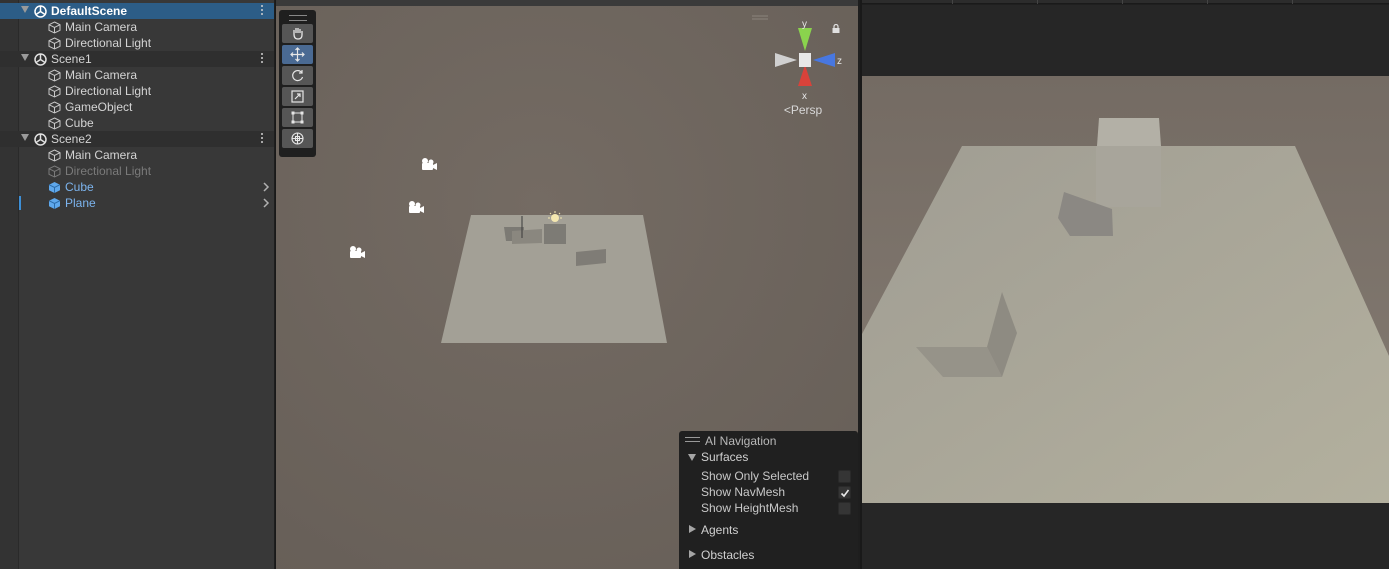 The width and height of the screenshot is (1389, 569). Describe the element at coordinates (1125, 536) in the screenshot. I see `game-letterbox-bottom` at that location.